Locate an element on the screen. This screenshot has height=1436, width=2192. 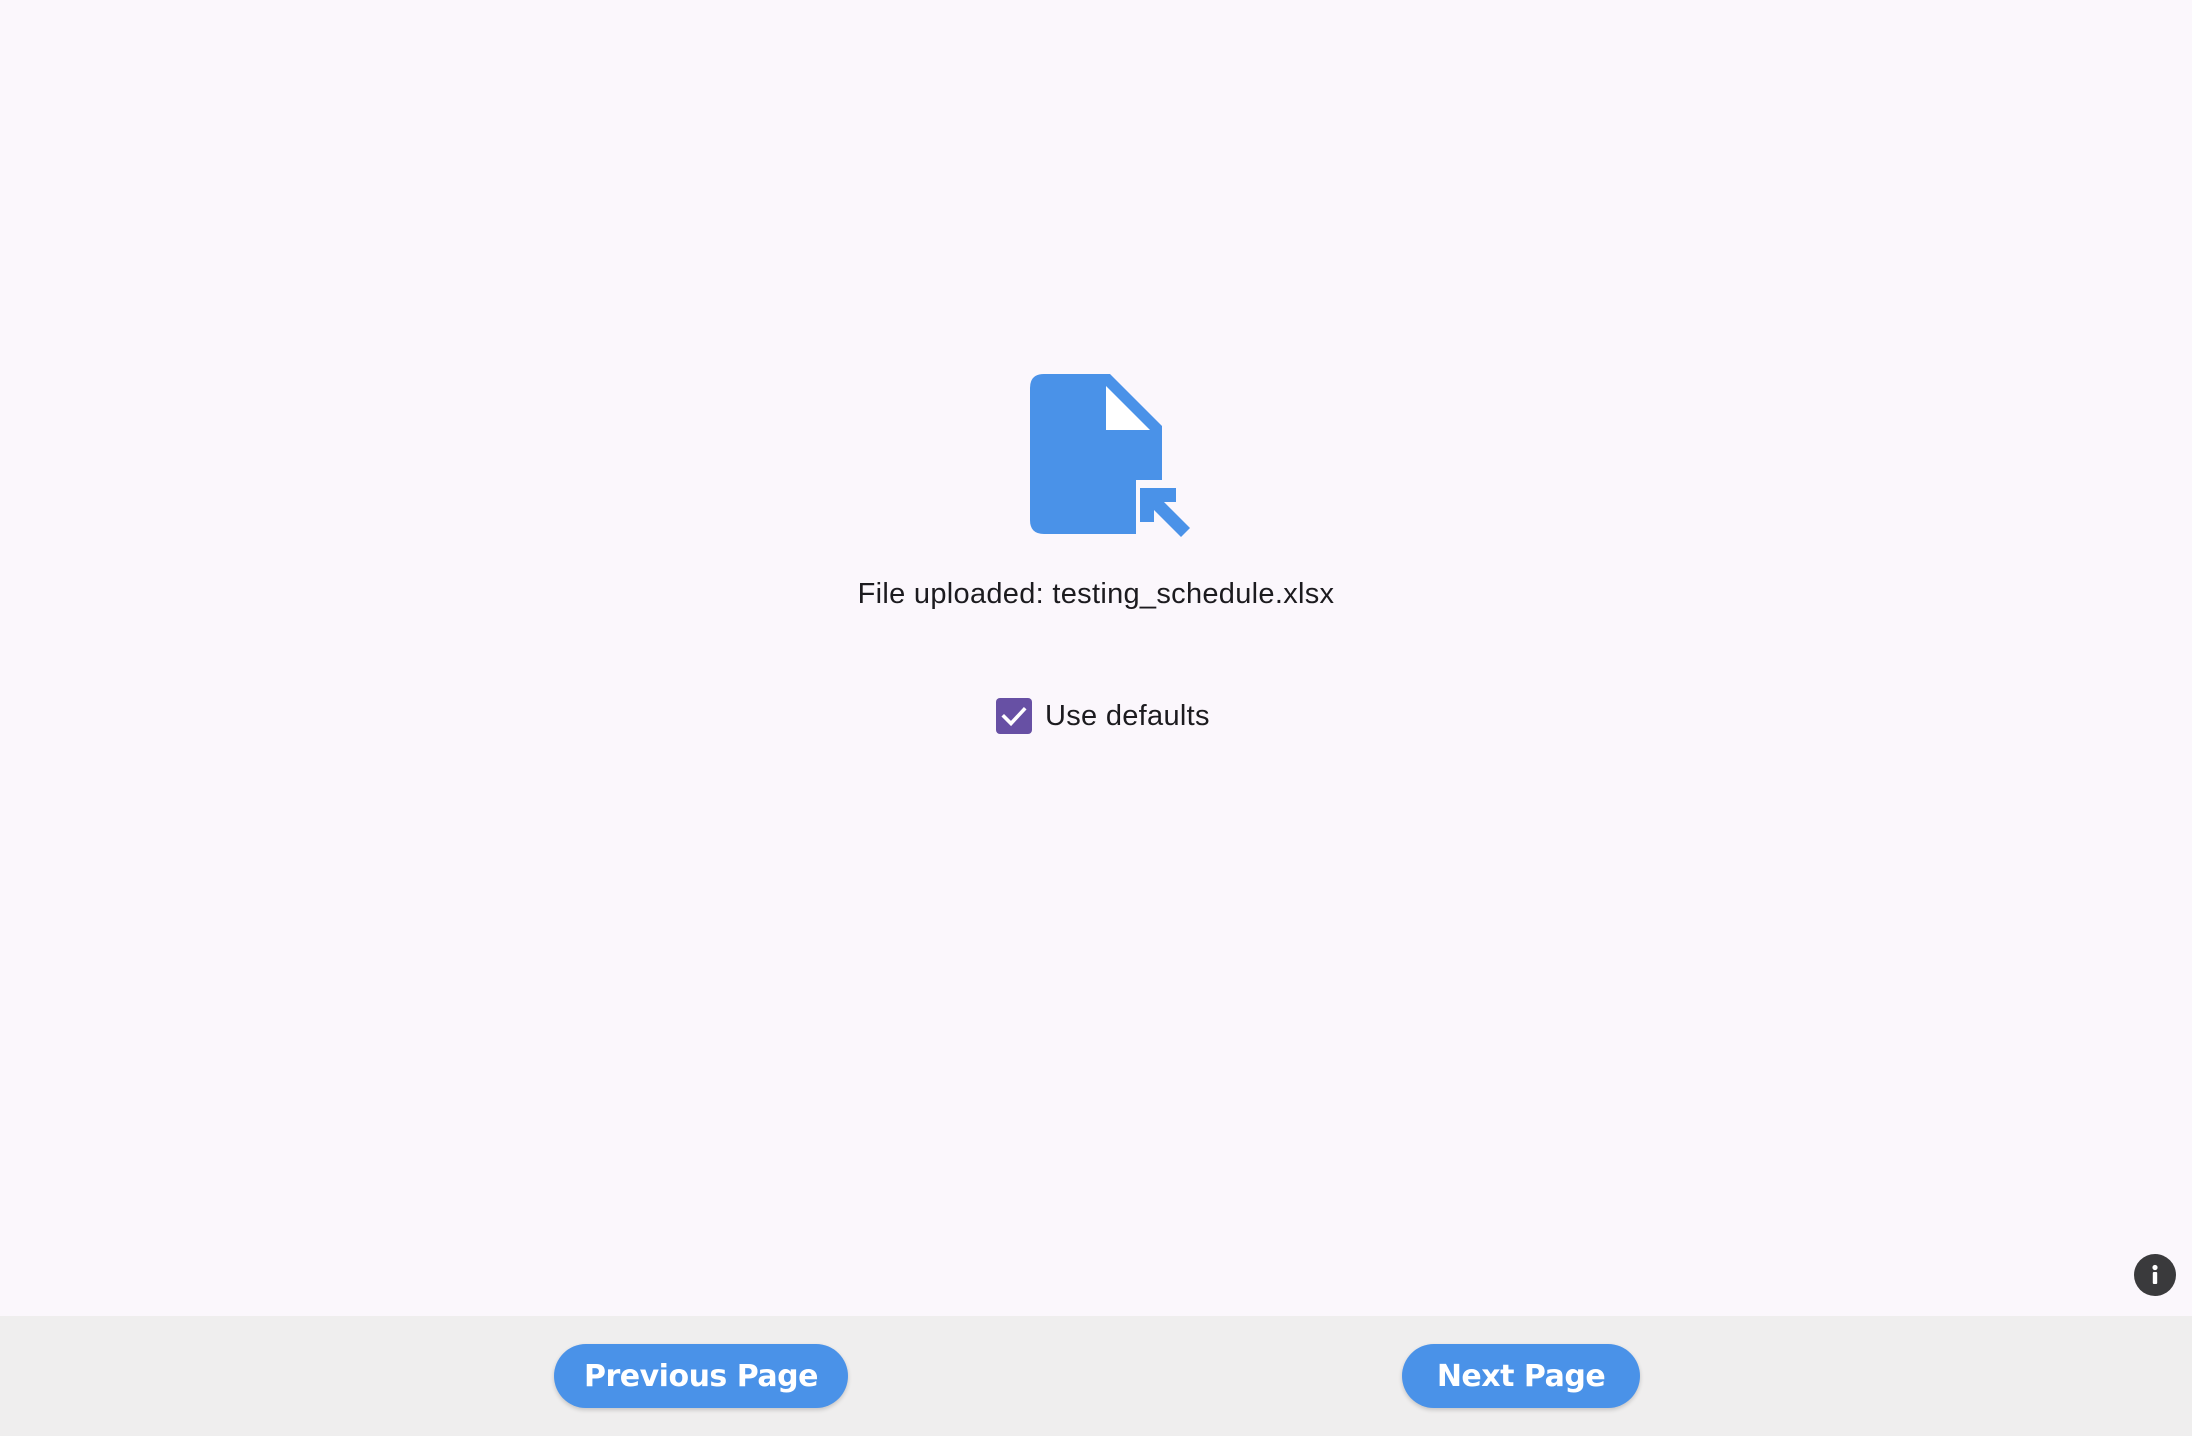
use-defaults-checkbox is located at coordinates (1014, 716).